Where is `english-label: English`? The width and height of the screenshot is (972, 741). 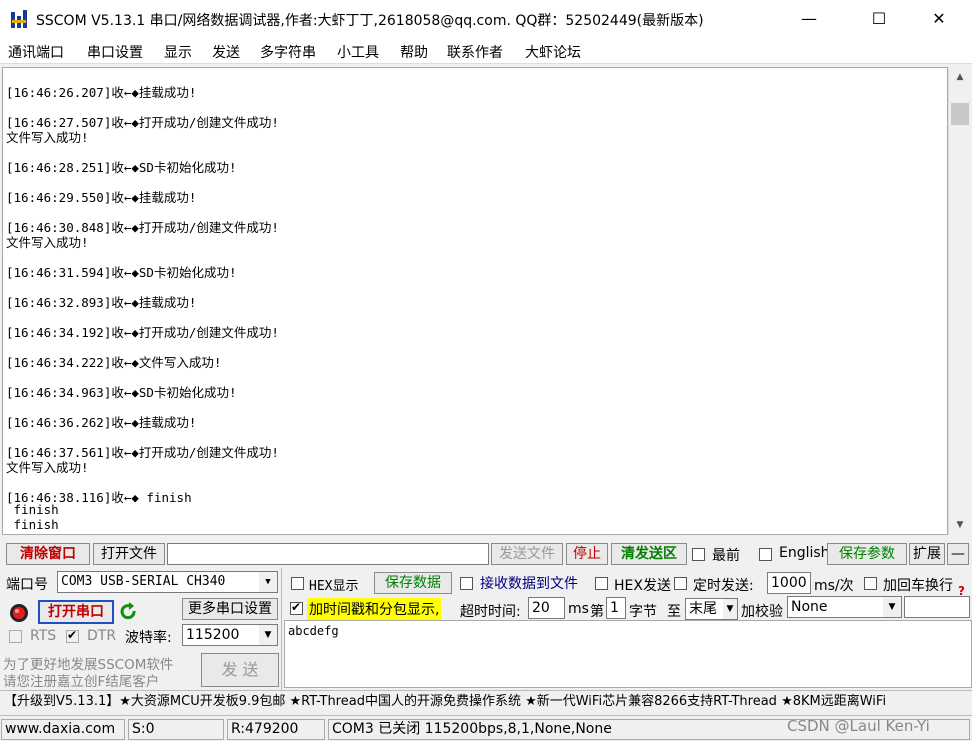 english-label: English is located at coordinates (804, 553).